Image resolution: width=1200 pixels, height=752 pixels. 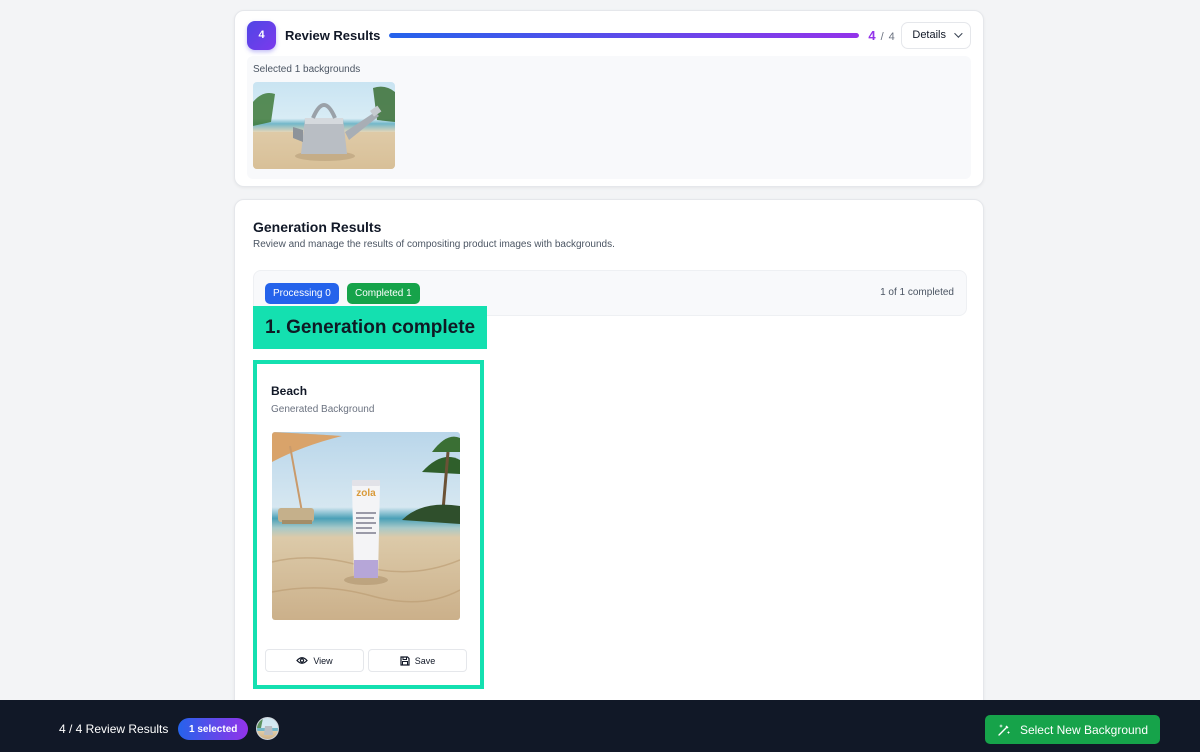 What do you see at coordinates (114, 729) in the screenshot?
I see `bottom-step-label: 4 / 4 Review Results` at bounding box center [114, 729].